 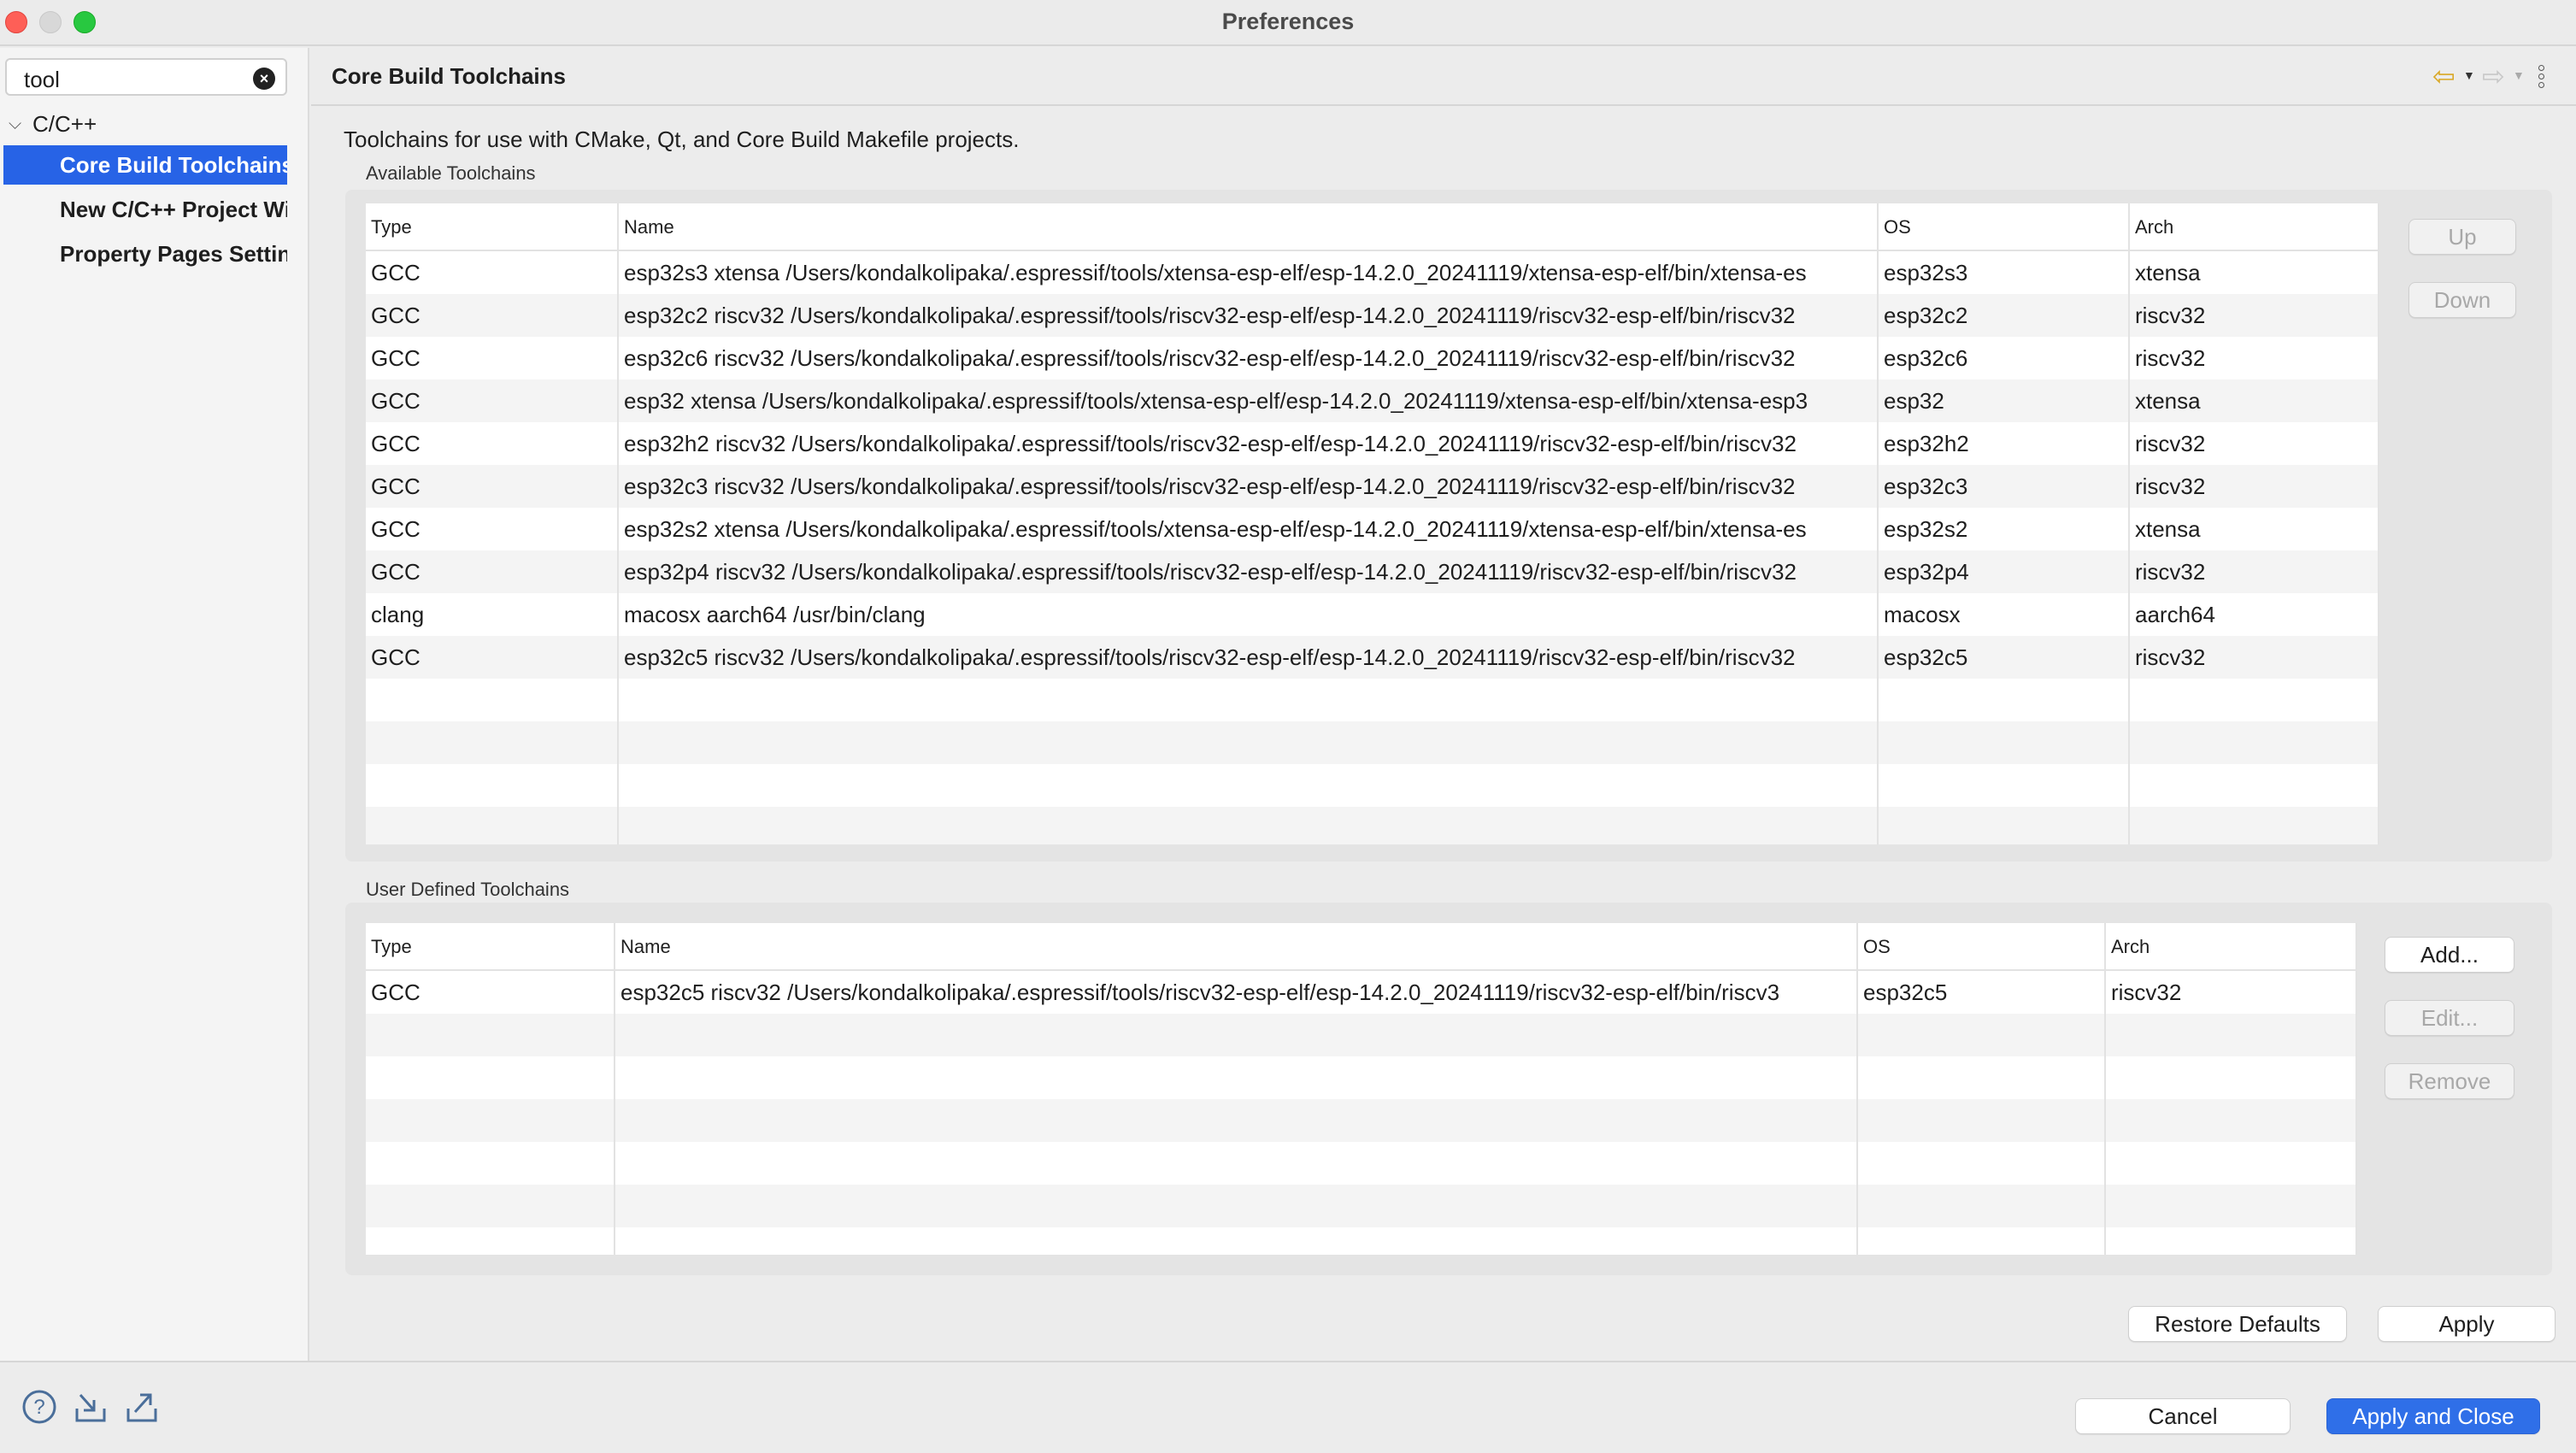 I want to click on available-toolchains-label: Available Toolchains, so click(x=451, y=173).